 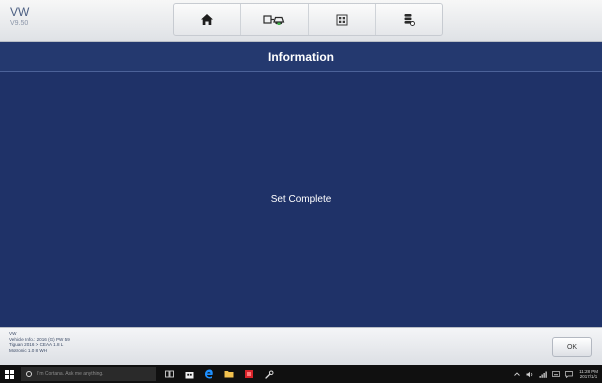 I want to click on vehicle-swap-button, so click(x=275, y=19).